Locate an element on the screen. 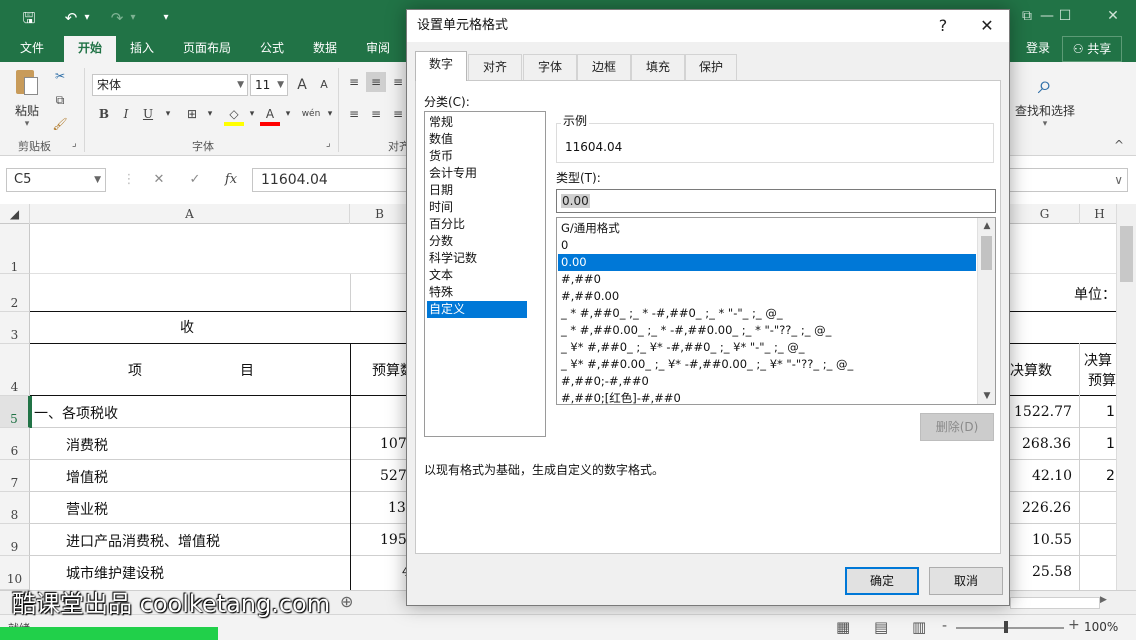  align-middle-icon: ≡ is located at coordinates (376, 82).